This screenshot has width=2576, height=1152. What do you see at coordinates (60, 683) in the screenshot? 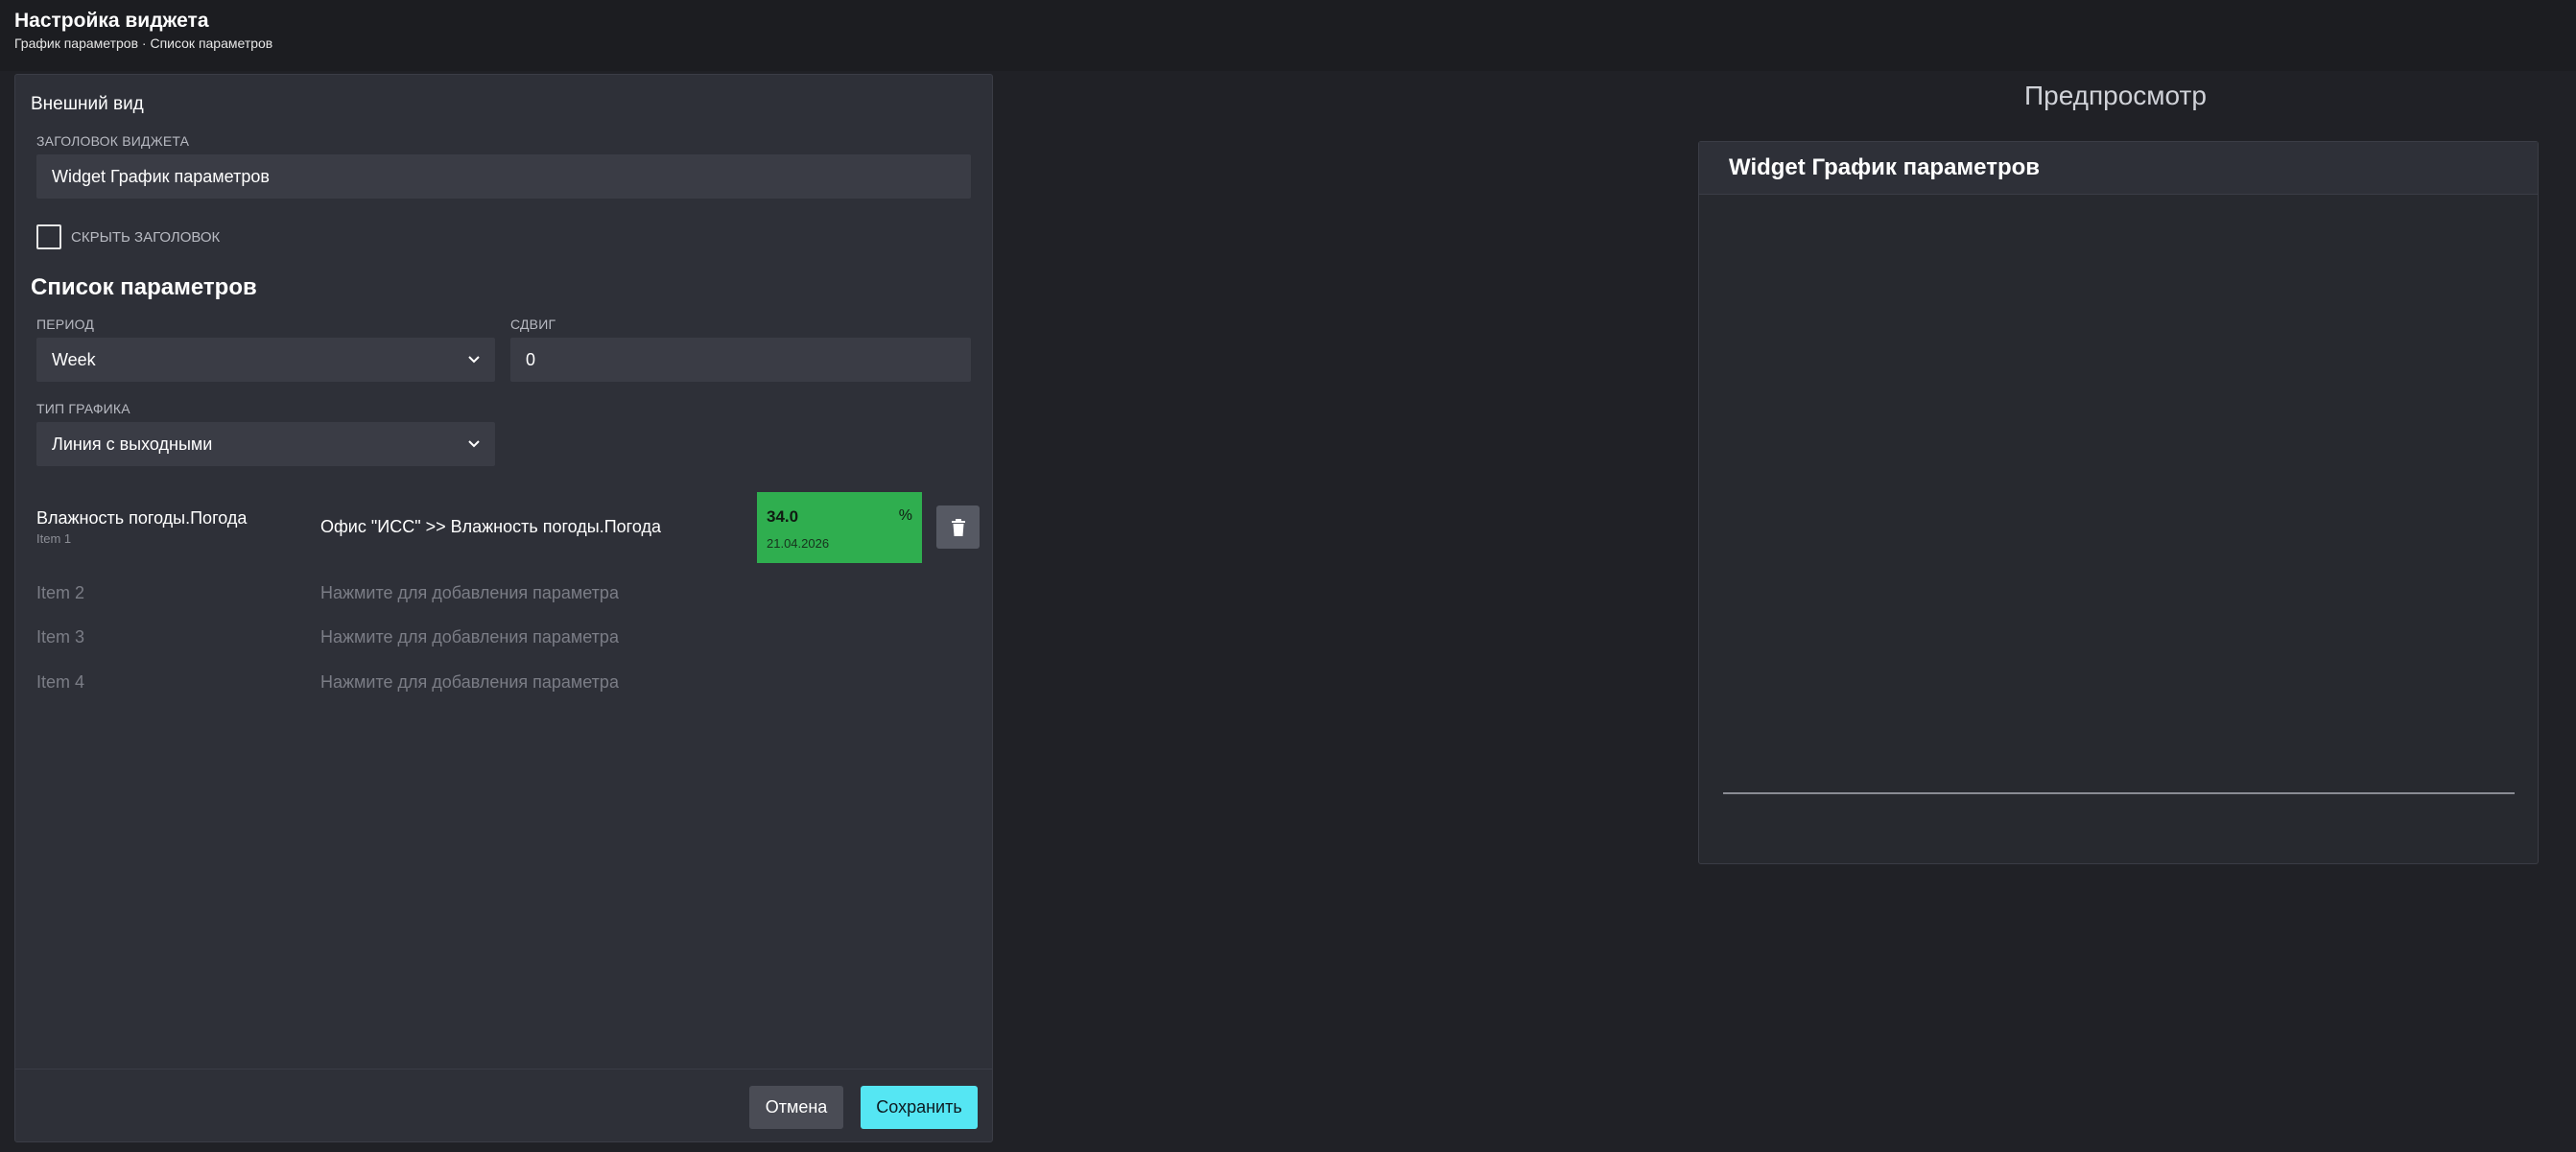
I see `param-item-name: Item 4` at bounding box center [60, 683].